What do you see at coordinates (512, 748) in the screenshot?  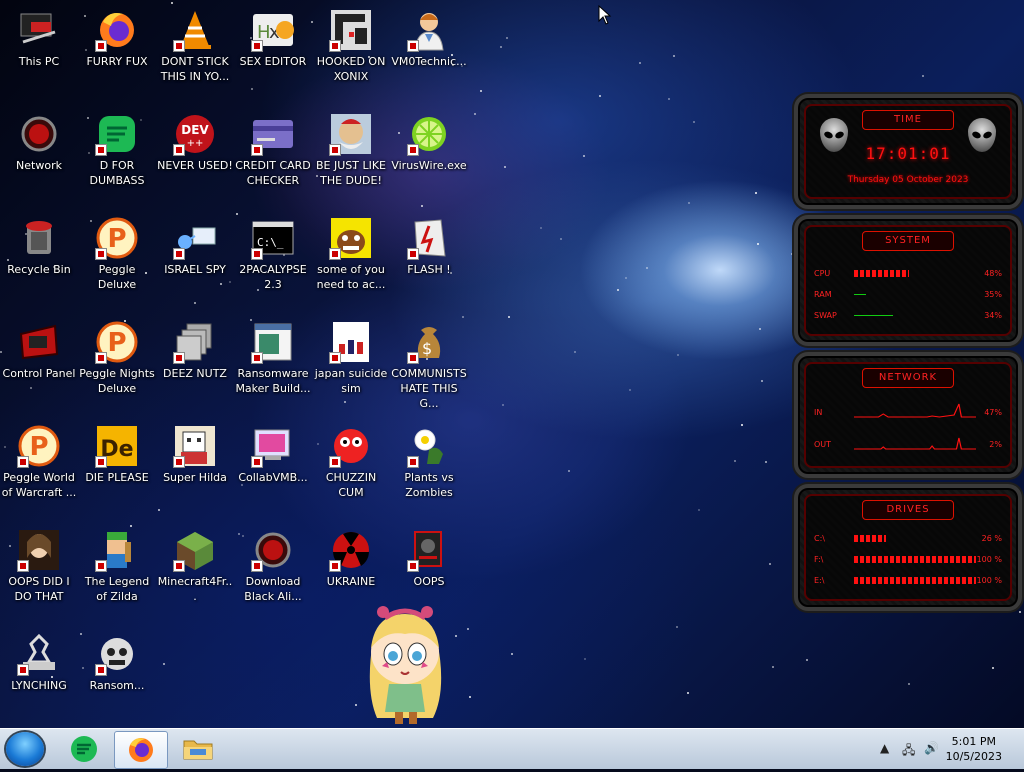 I see `taskbar: ▲ 🖧 🔊 5:01 PM 10/5/2023` at bounding box center [512, 748].